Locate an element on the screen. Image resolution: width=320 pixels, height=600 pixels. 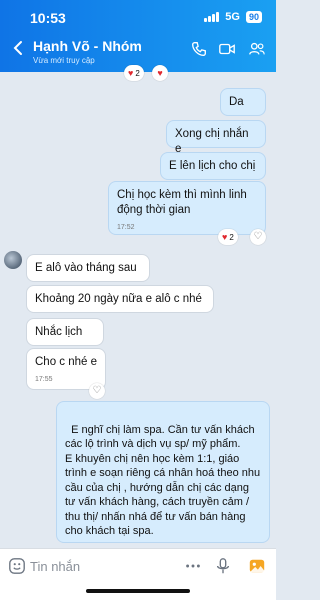
message-text: Cho c nhé e is located at coordinates (66, 362).